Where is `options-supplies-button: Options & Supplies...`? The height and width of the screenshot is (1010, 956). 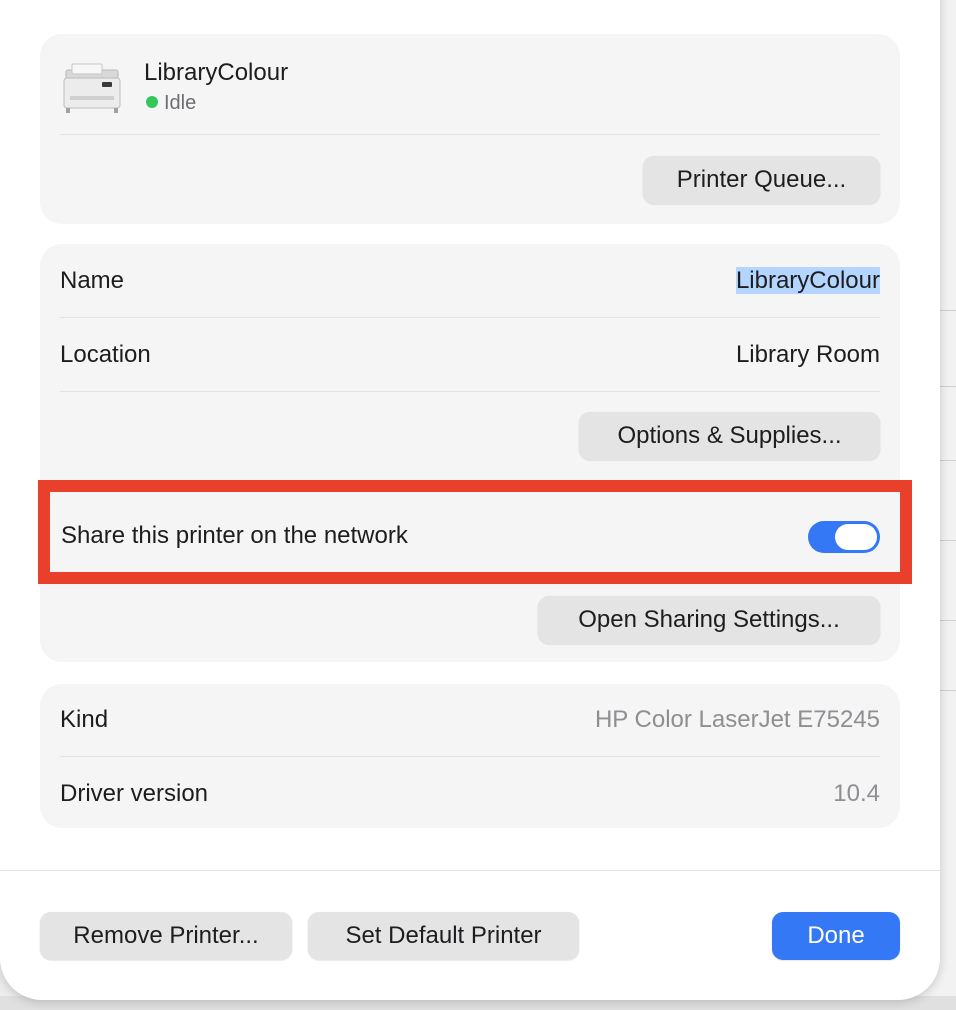
options-supplies-button: Options & Supplies... is located at coordinates (729, 436).